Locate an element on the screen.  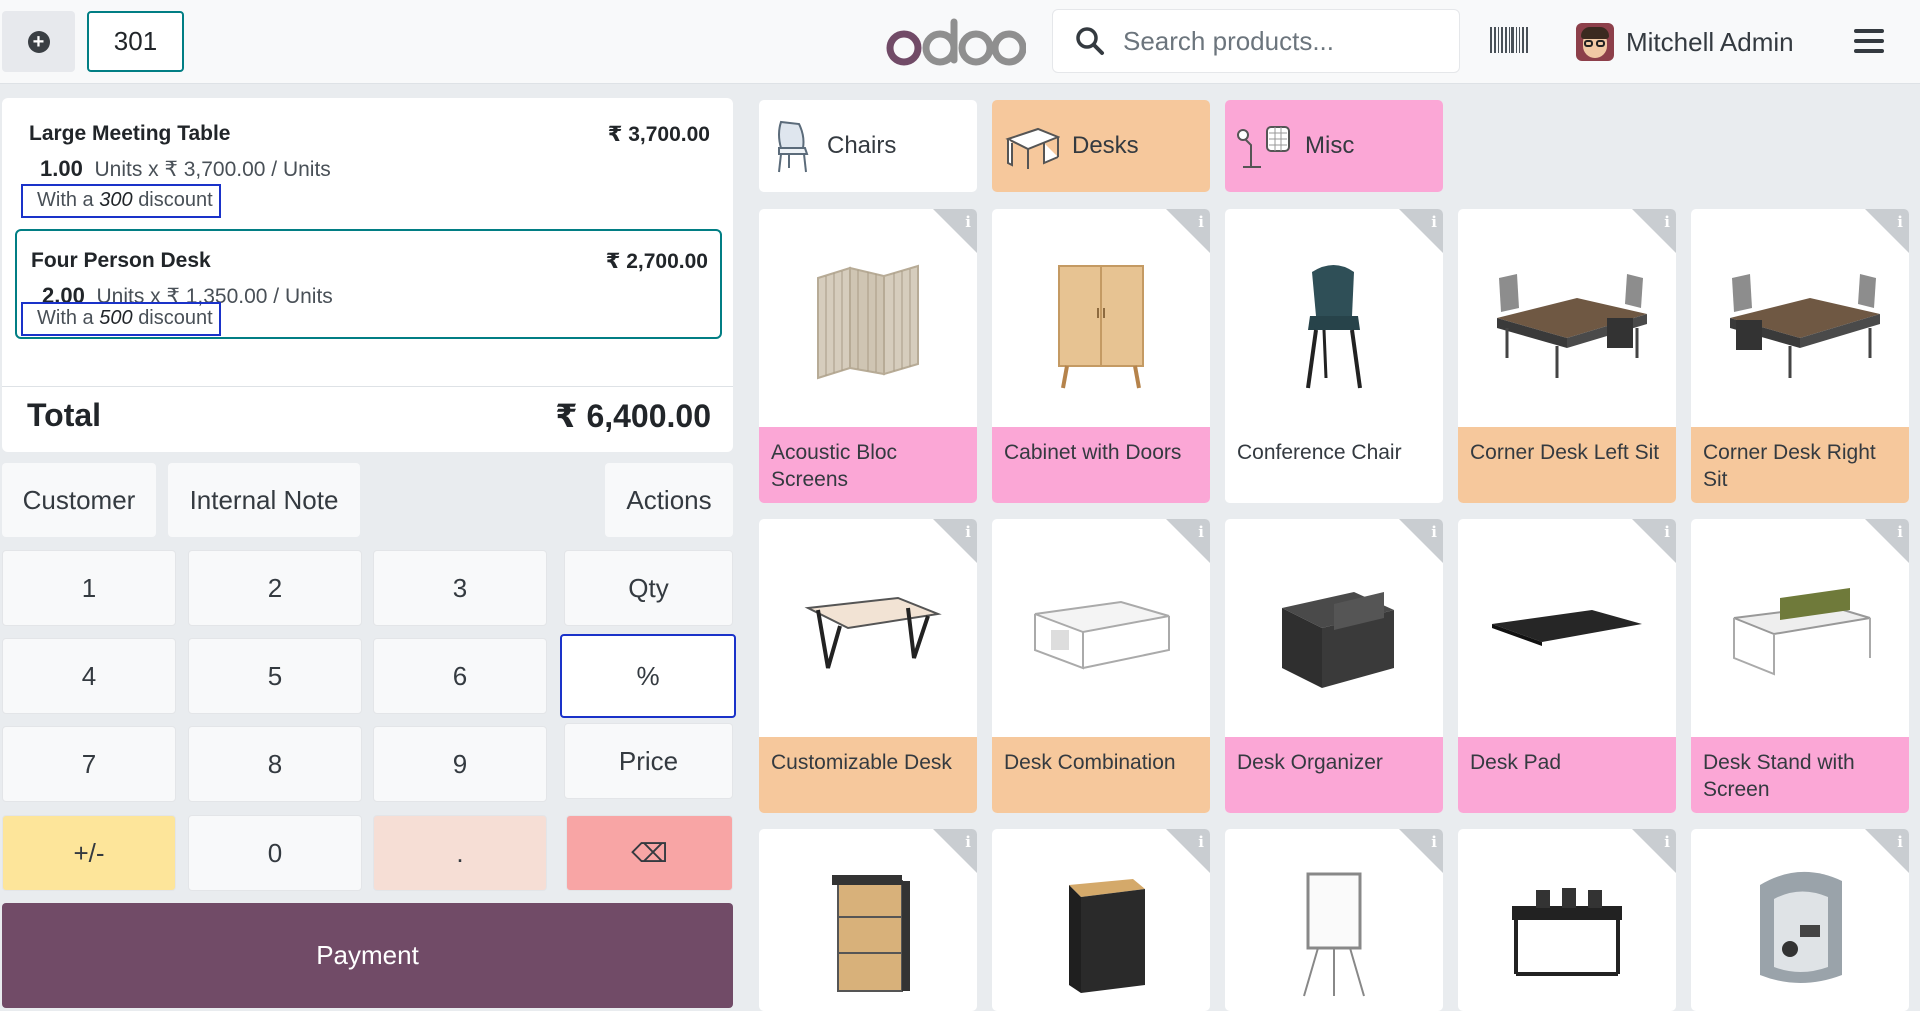
chair-icon is located at coordinates (793, 146).